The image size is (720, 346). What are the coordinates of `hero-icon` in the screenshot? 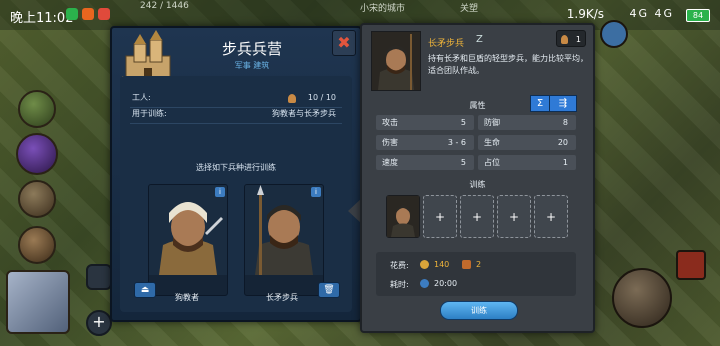 It's located at (37, 245).